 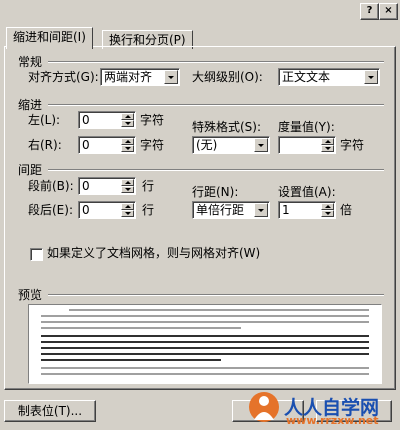 What do you see at coordinates (148, 186) in the screenshot?
I see `space-before-unit: 行` at bounding box center [148, 186].